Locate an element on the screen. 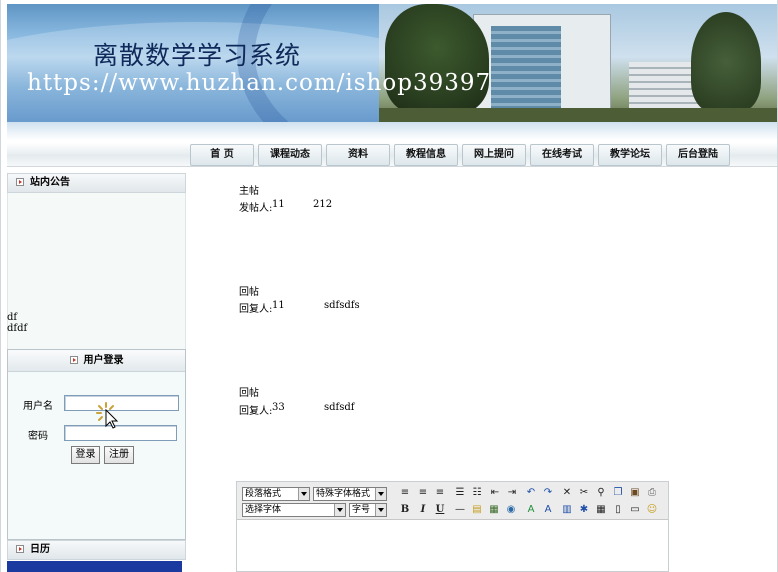 Image resolution: width=778 pixels, height=572 pixels. highlight-icon: A is located at coordinates (548, 509).